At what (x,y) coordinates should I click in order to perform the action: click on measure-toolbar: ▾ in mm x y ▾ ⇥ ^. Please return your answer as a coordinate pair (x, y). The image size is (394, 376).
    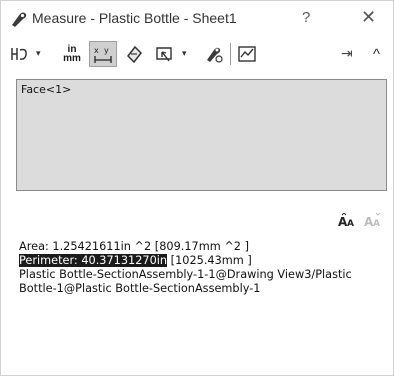
    Looking at the image, I should click on (197, 55).